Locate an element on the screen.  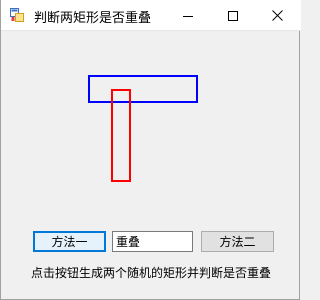
close-icon is located at coordinates (277, 15).